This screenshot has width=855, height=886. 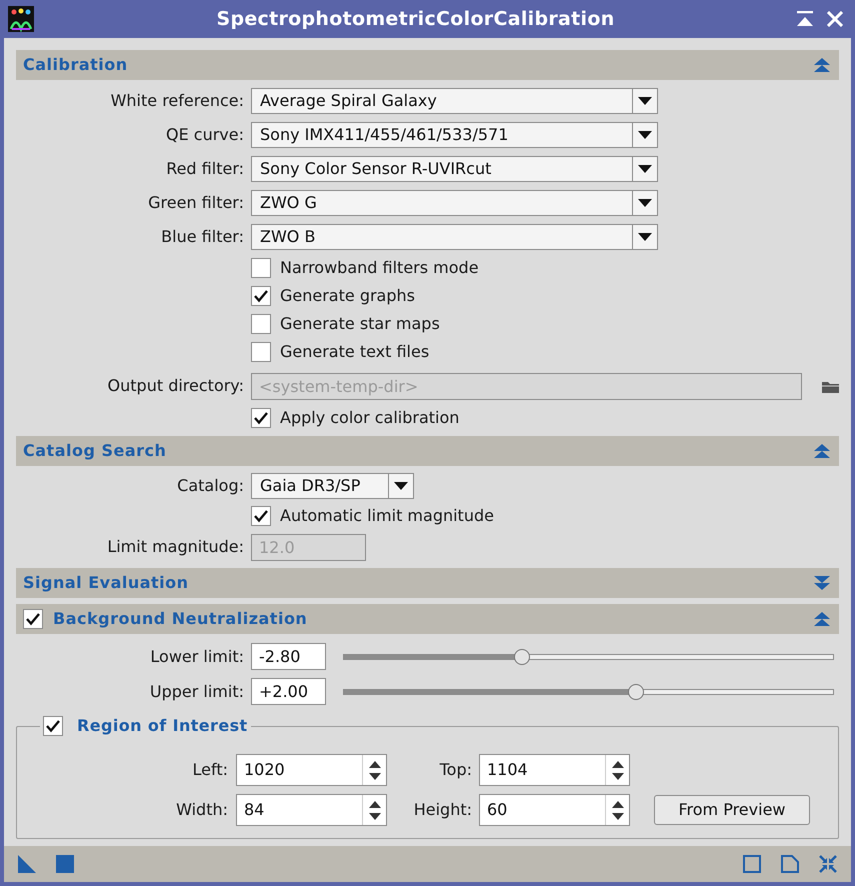 I want to click on dropdown: ZWO G, so click(x=454, y=203).